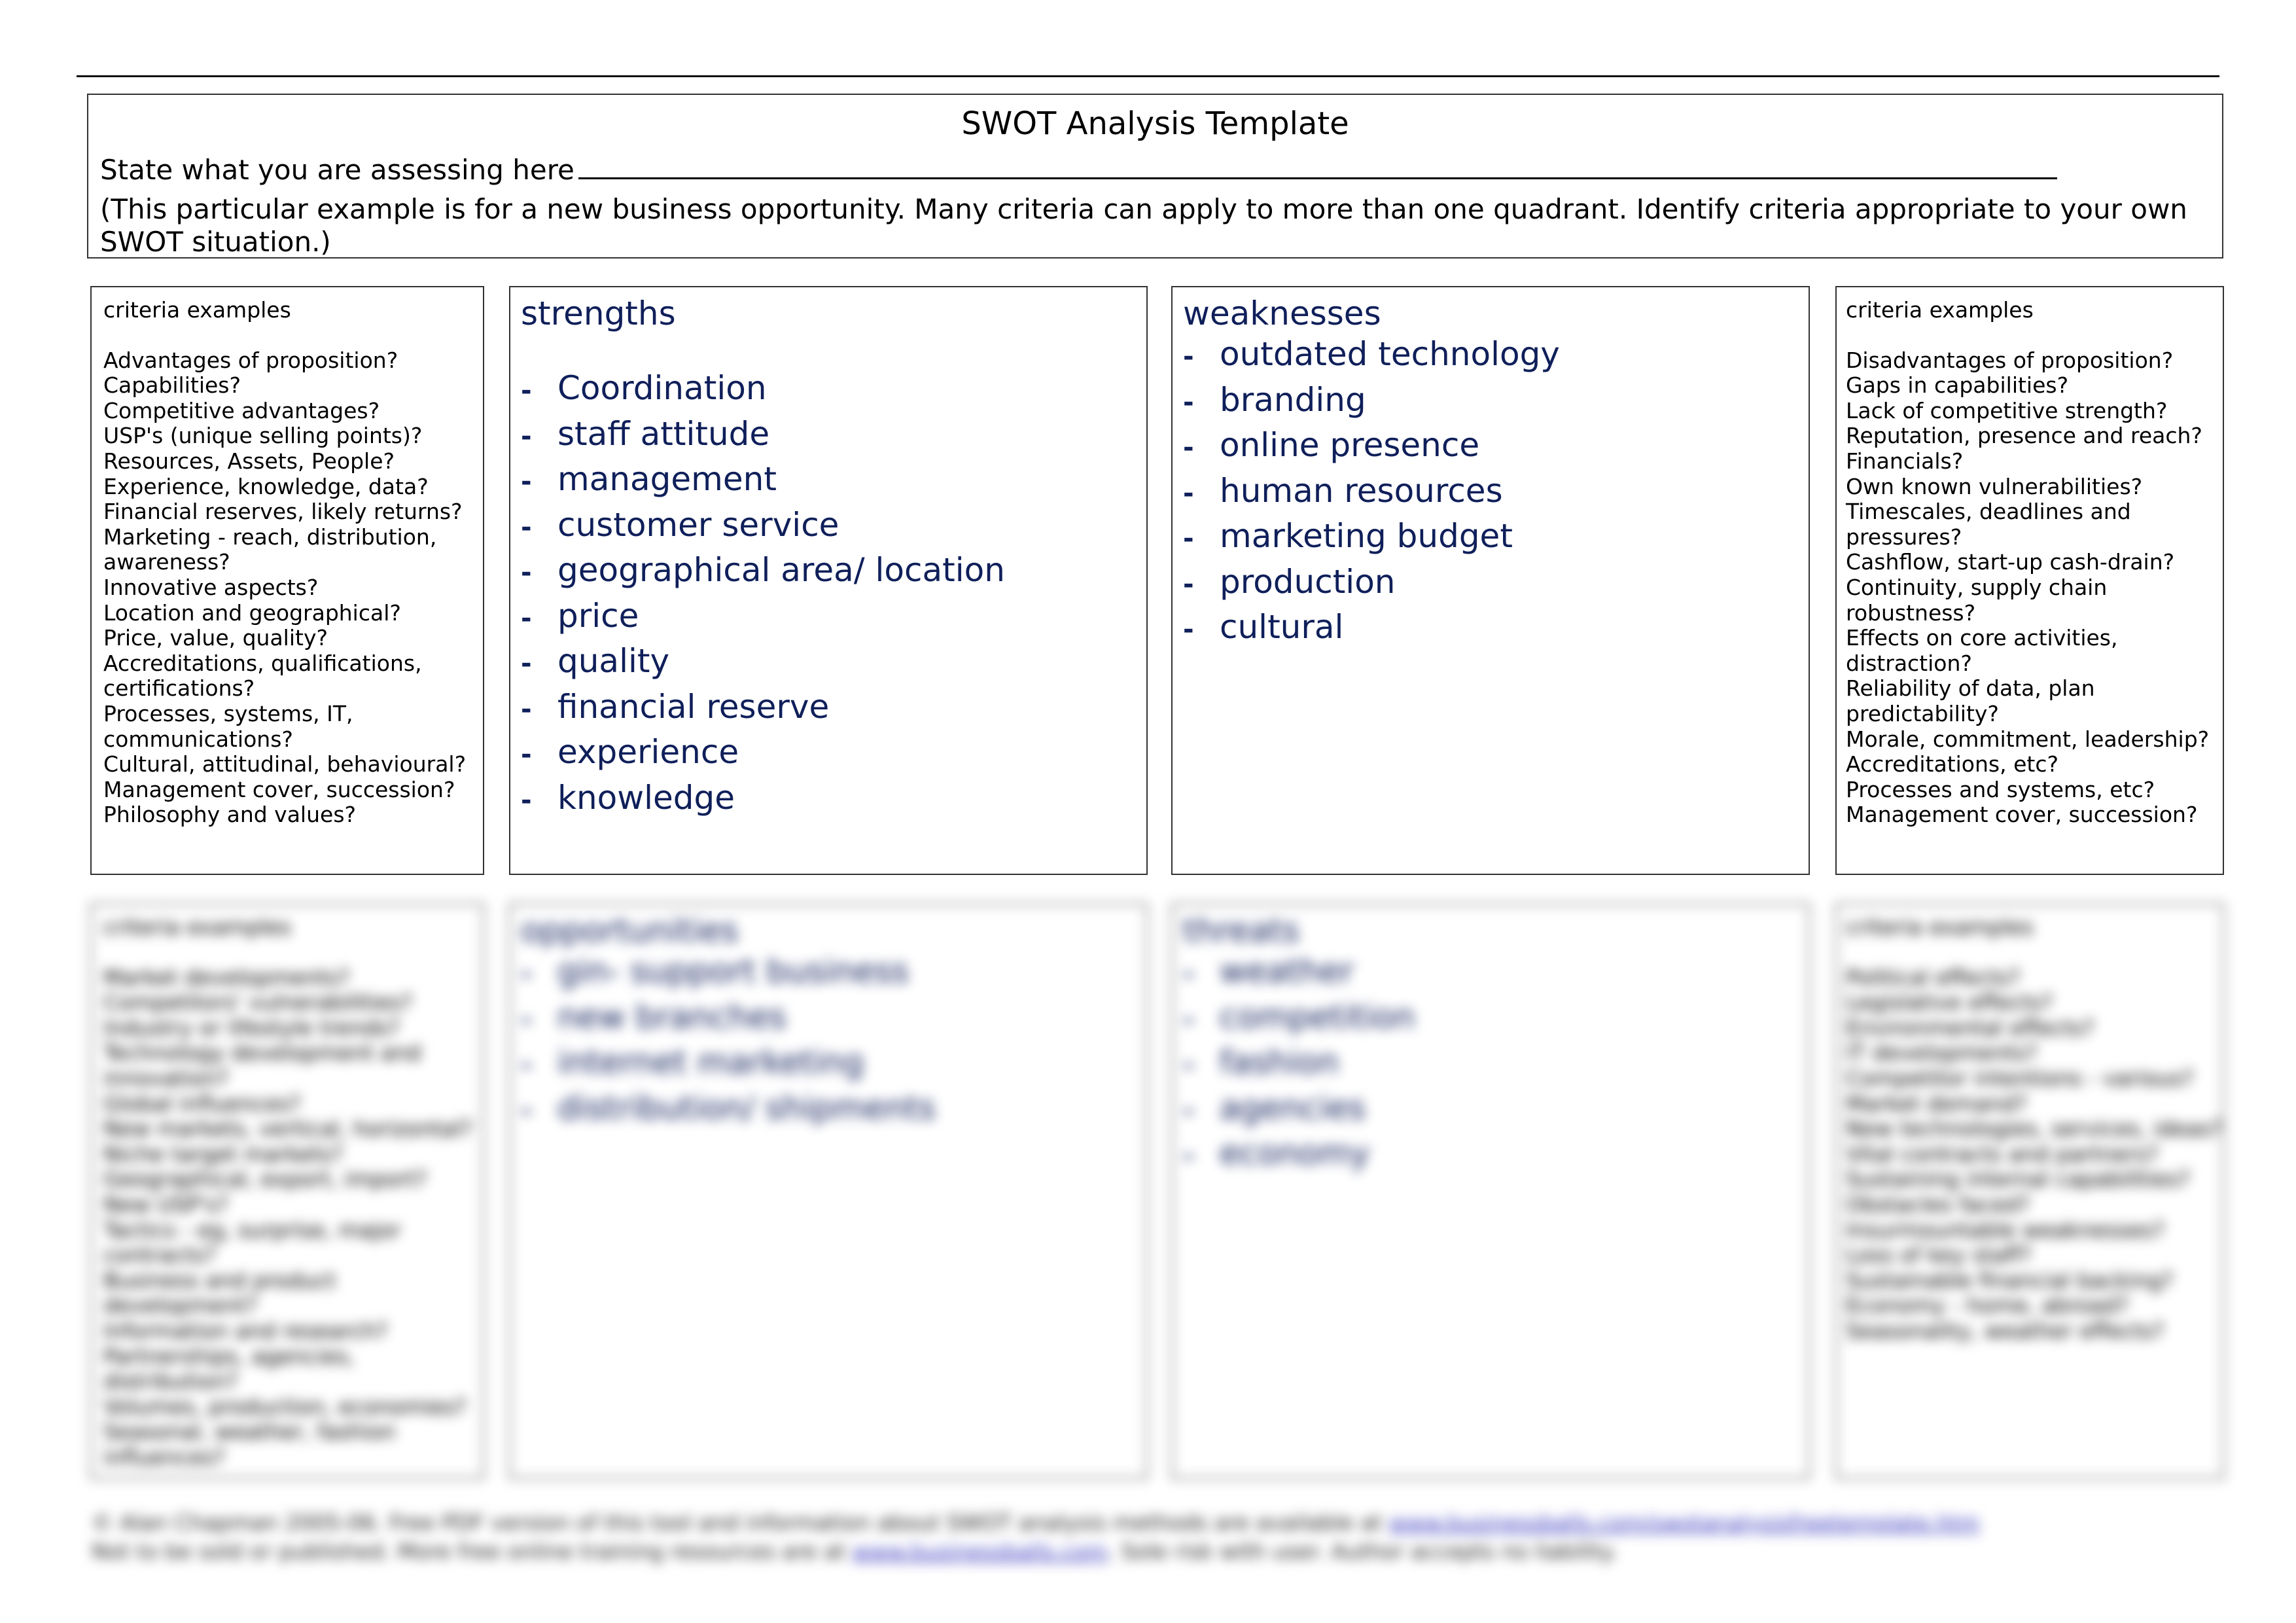  What do you see at coordinates (1970, 1027) in the screenshot?
I see `criteria-item: Environmental effects?` at bounding box center [1970, 1027].